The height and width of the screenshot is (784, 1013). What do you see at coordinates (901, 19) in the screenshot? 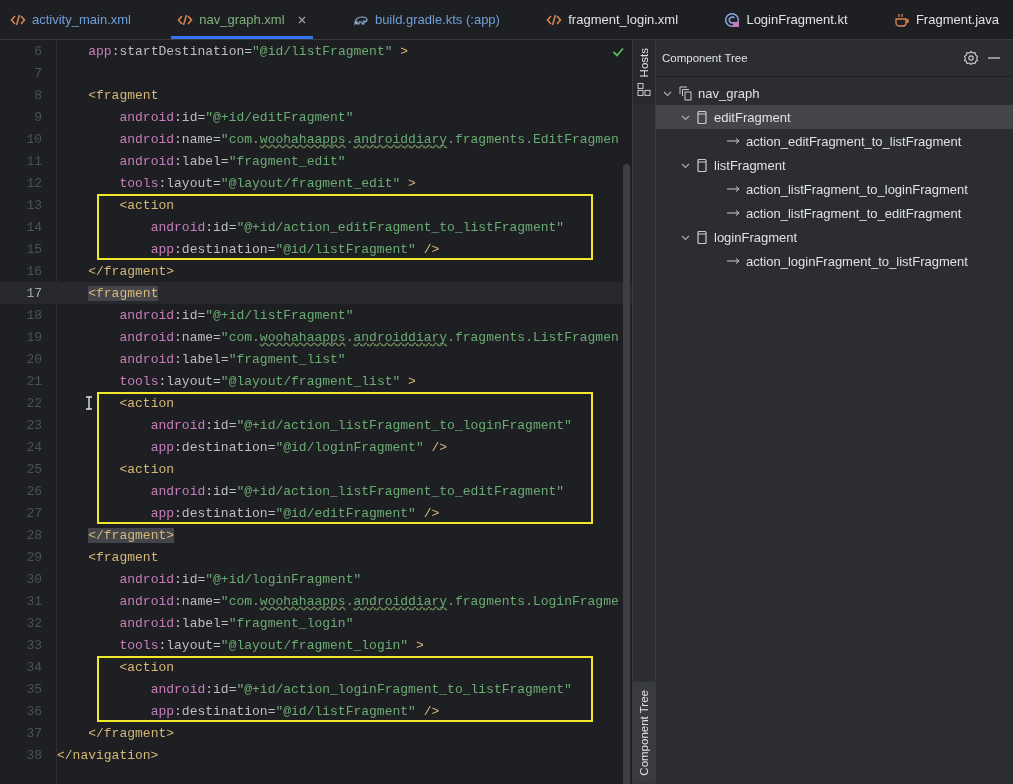
I see `cup-icon` at bounding box center [901, 19].